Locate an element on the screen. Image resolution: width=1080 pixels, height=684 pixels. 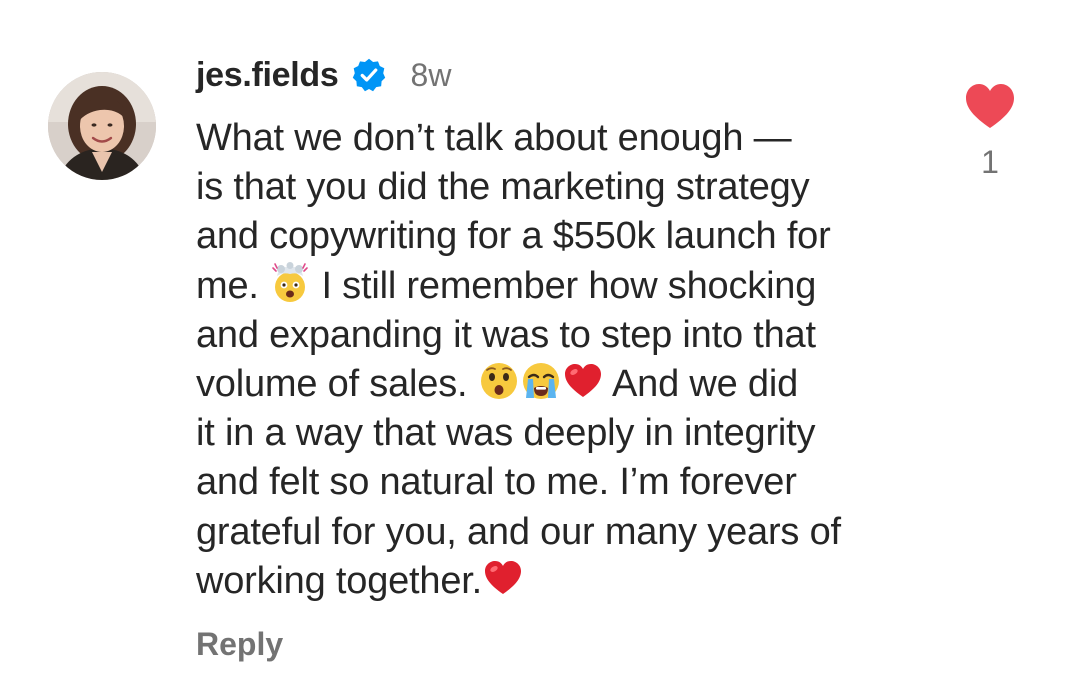
reply-button: Reply is located at coordinates (239, 644).